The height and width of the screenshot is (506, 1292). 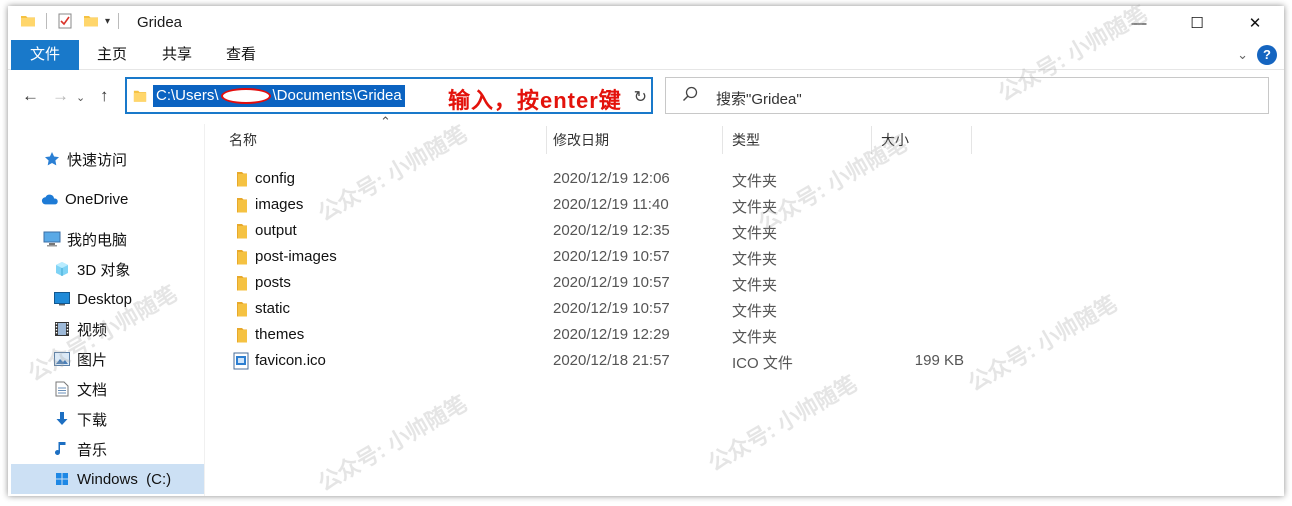 I want to click on forward-button: →, so click(x=60, y=96).